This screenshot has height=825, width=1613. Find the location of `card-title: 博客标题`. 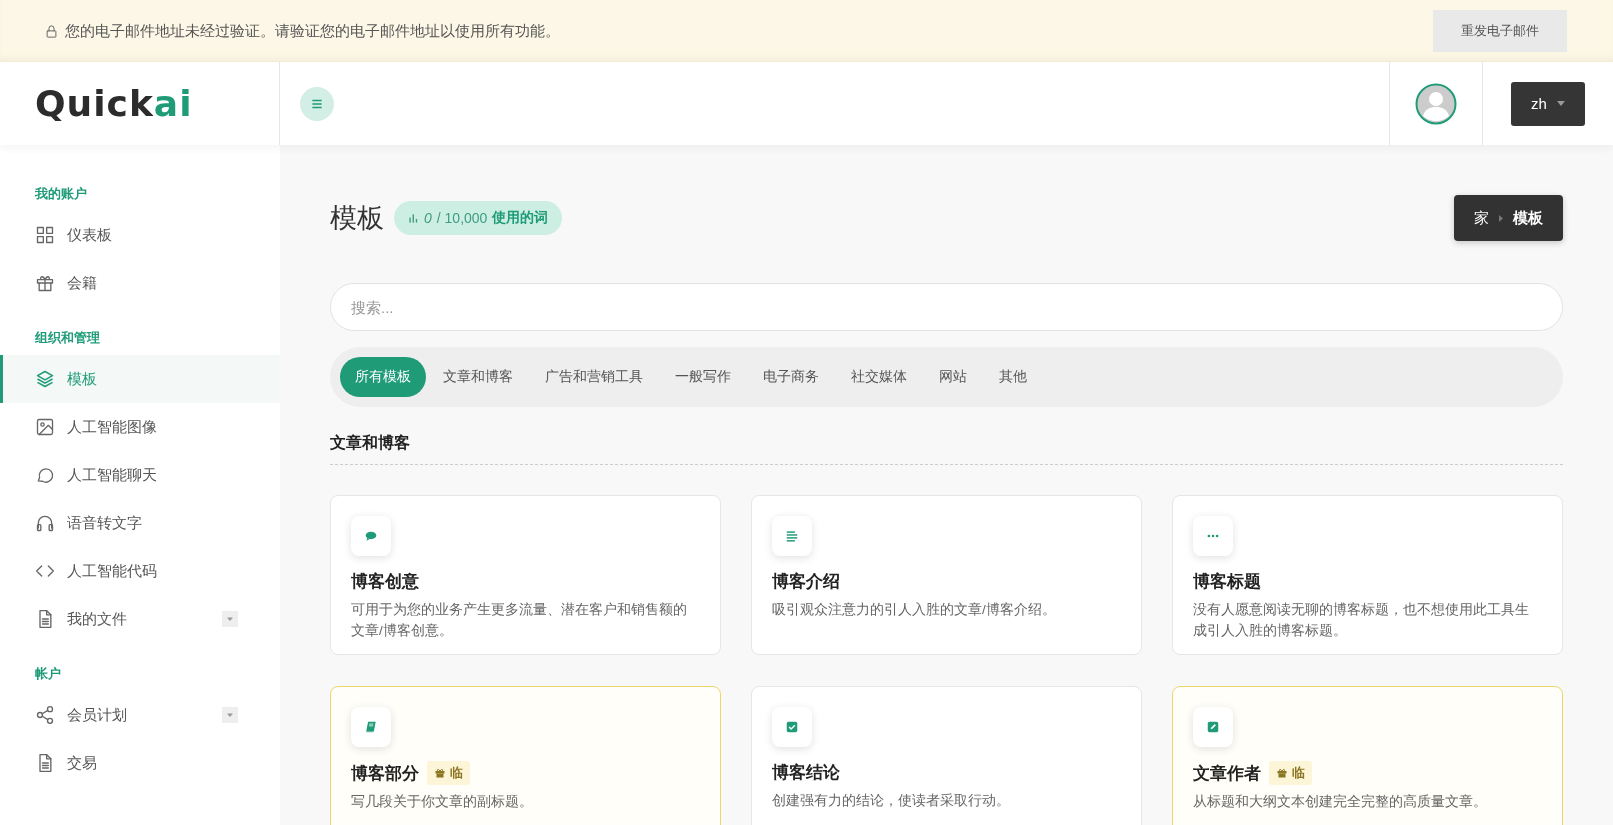

card-title: 博客标题 is located at coordinates (1227, 582).